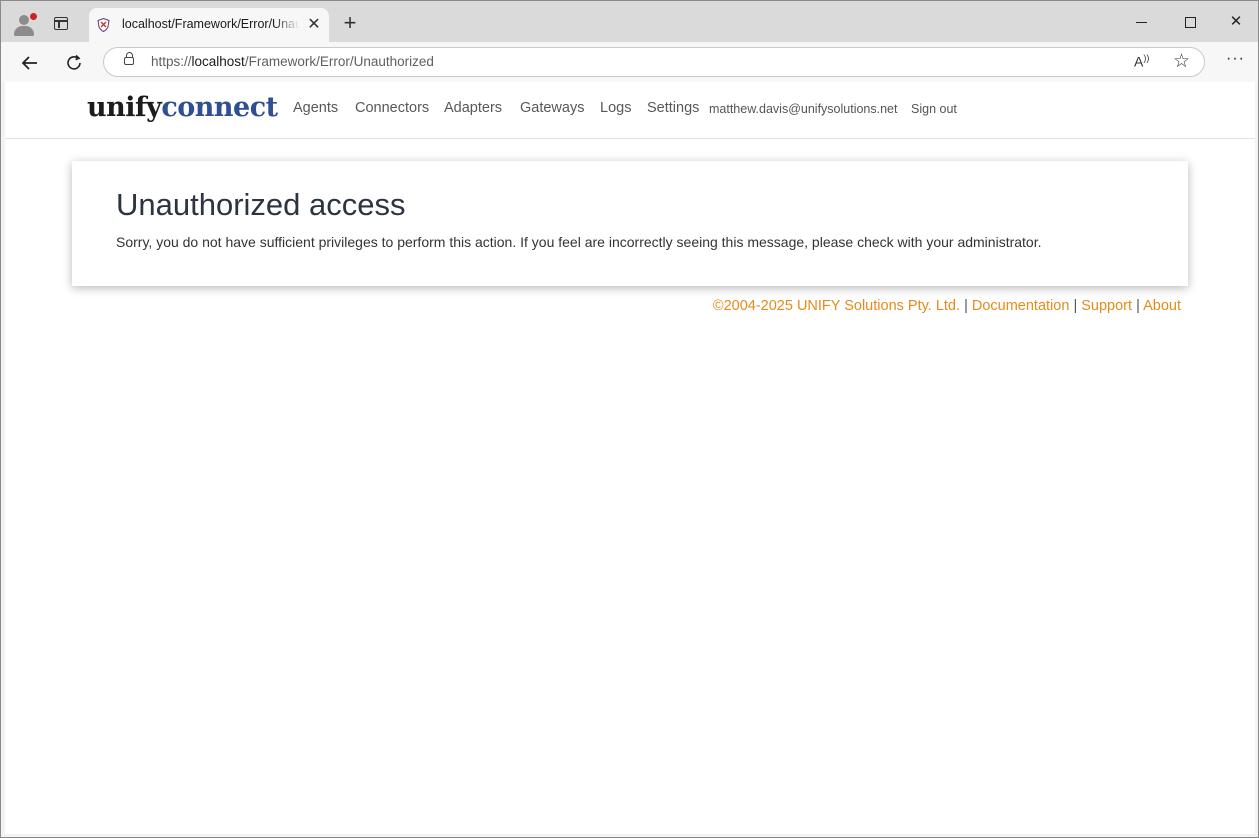 The image size is (1259, 838). I want to click on more-menu-icon: ···, so click(1235, 59).